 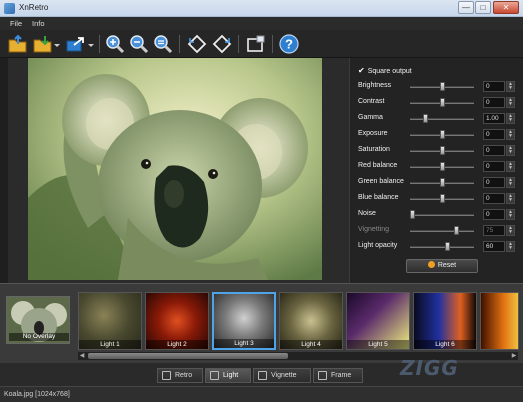 I want to click on vignetting-value-field: 75, so click(x=494, y=230).